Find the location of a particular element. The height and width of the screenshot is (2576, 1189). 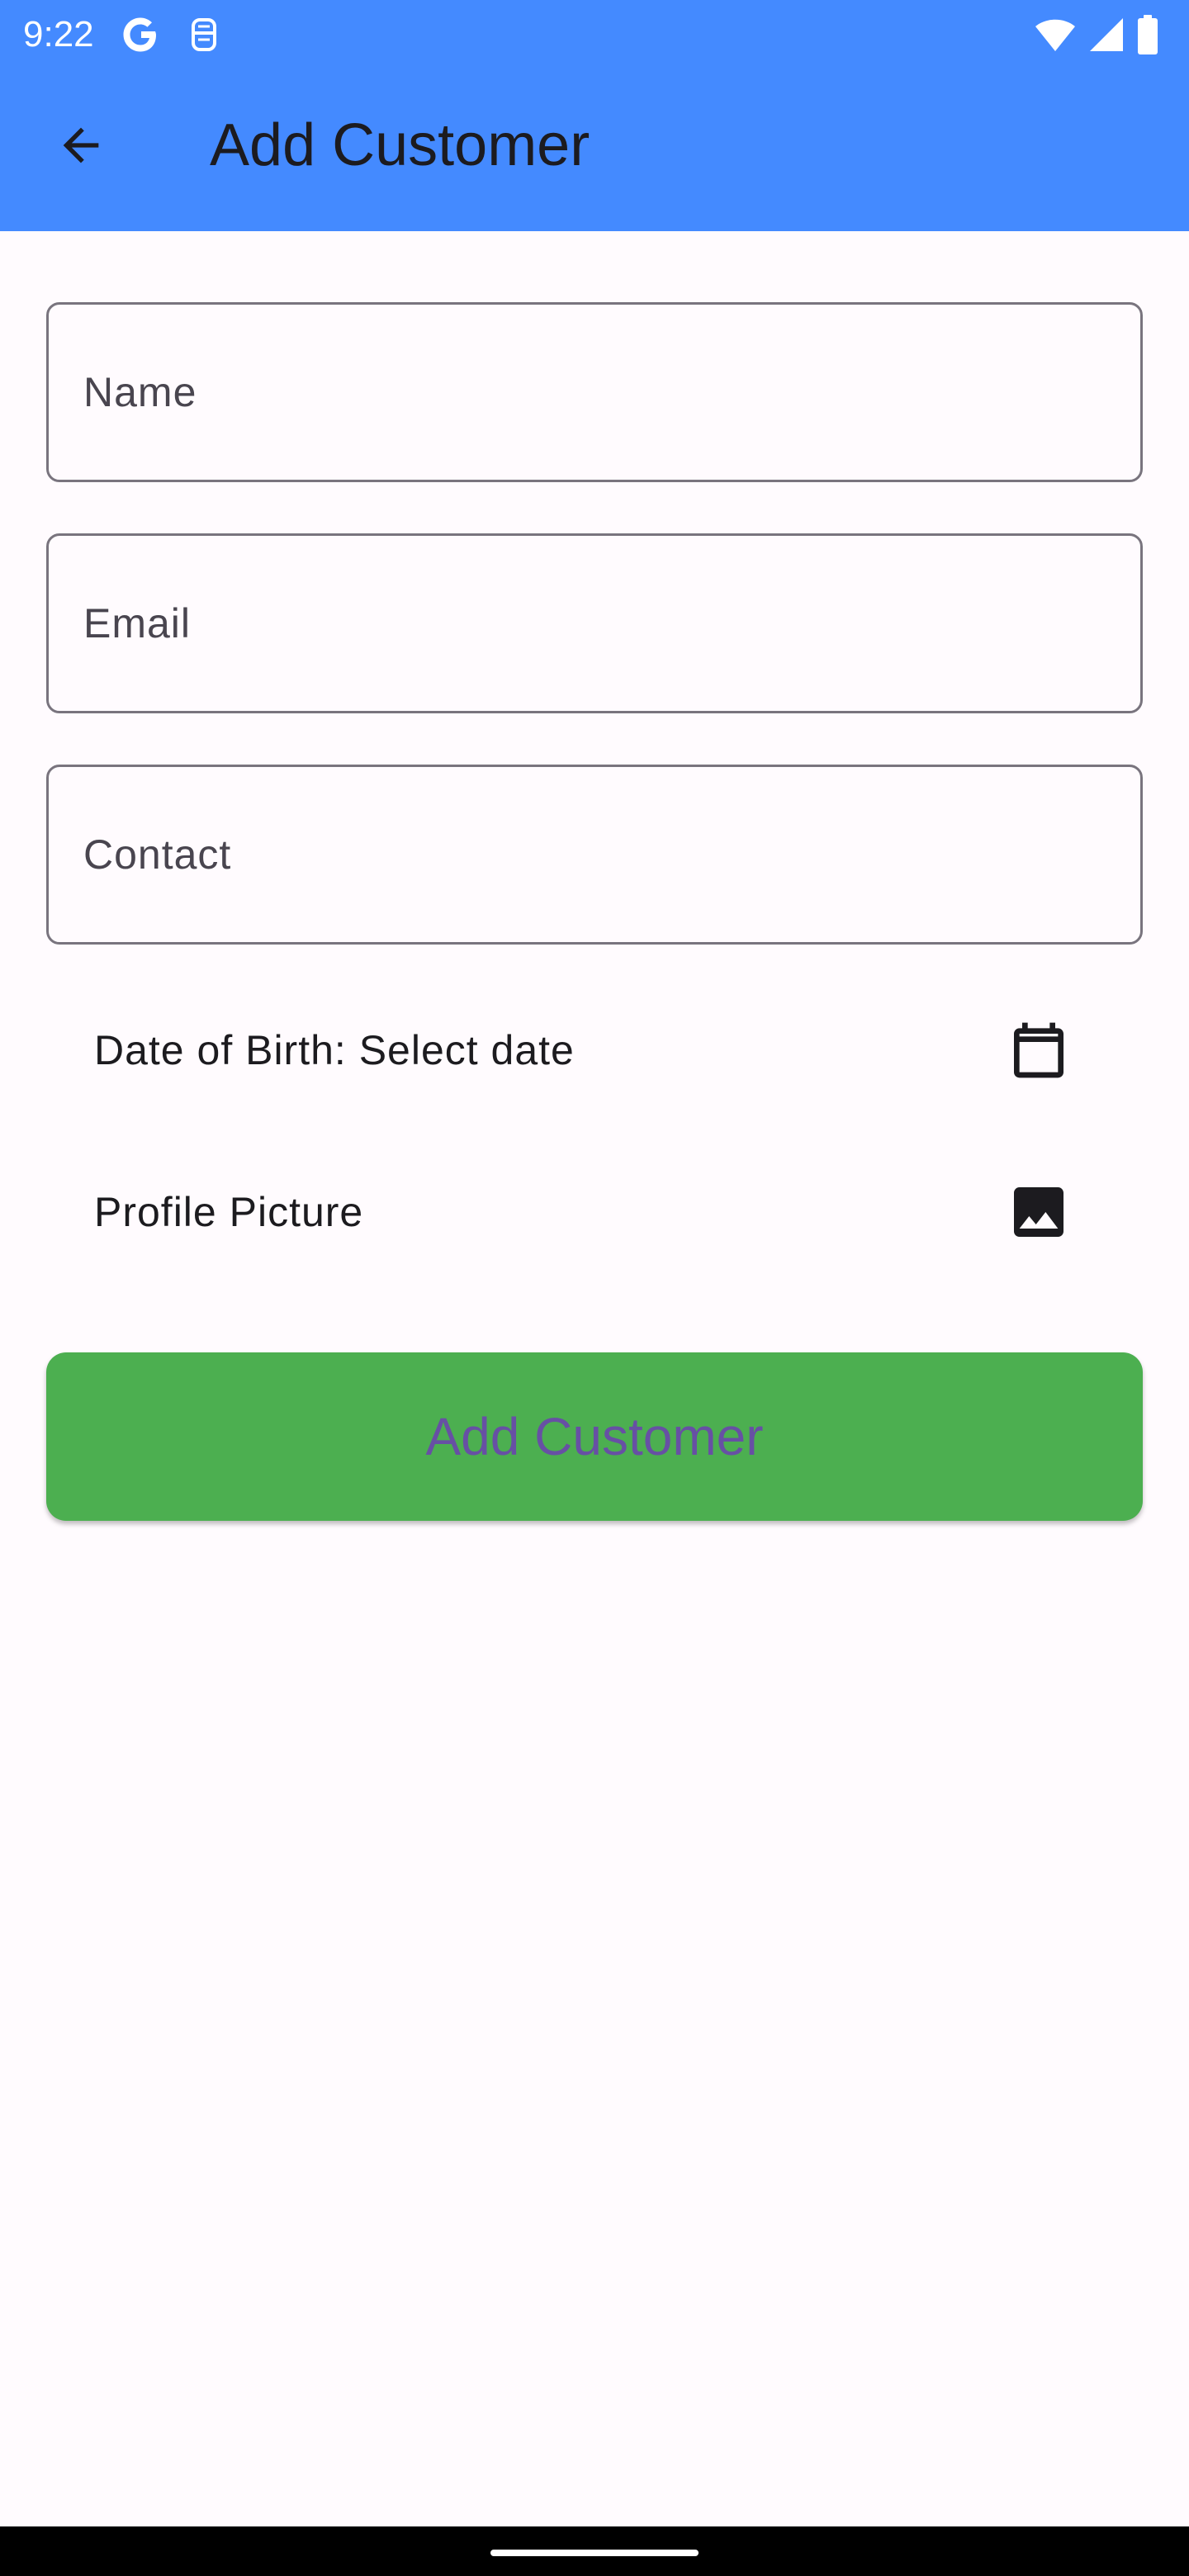

navigation-bar is located at coordinates (594, 2551).